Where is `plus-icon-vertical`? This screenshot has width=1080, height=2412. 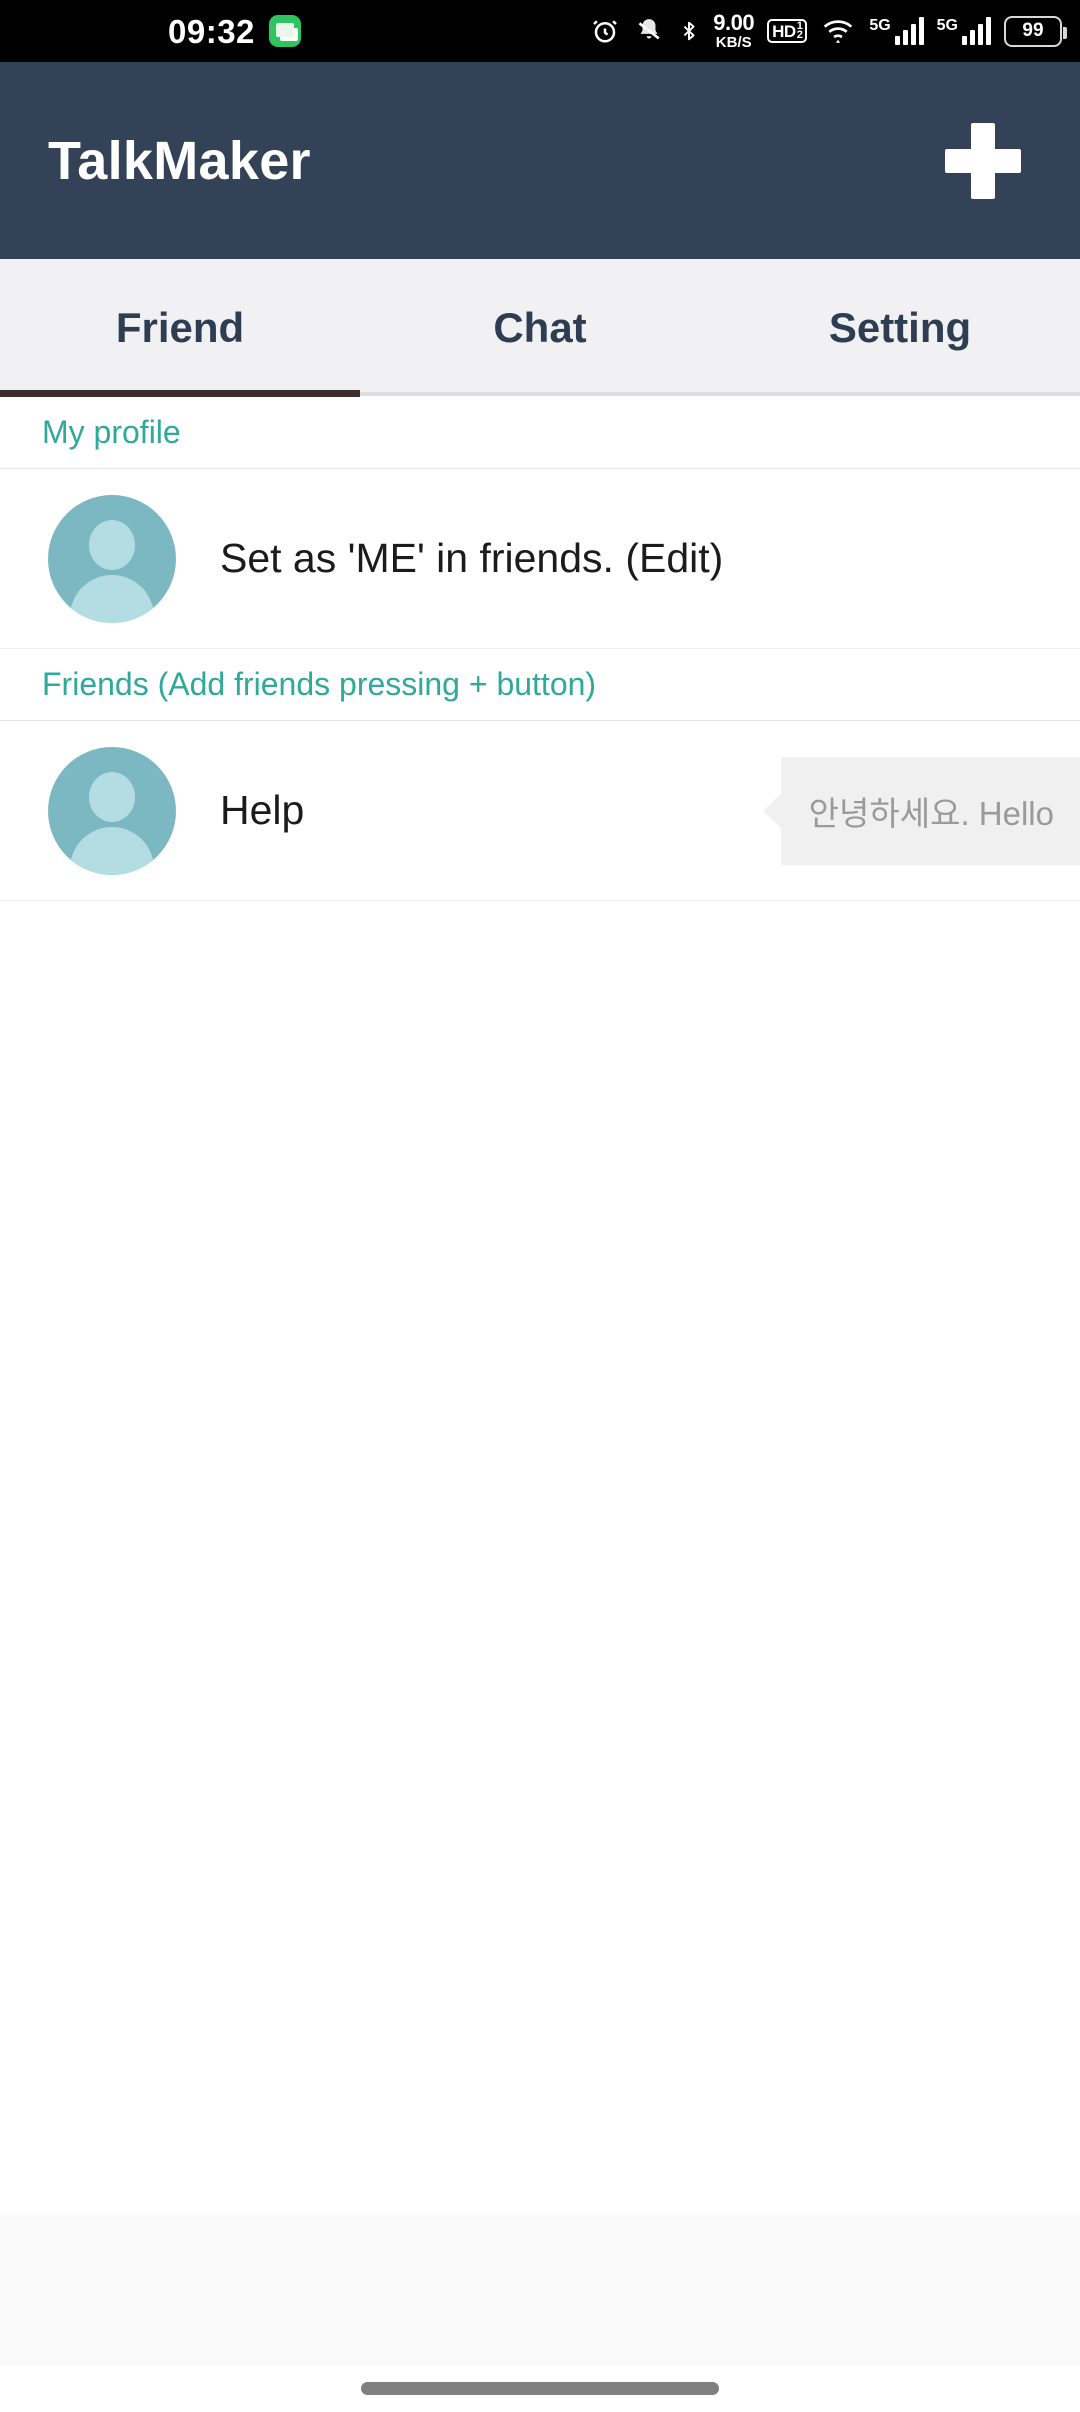 plus-icon-vertical is located at coordinates (983, 160).